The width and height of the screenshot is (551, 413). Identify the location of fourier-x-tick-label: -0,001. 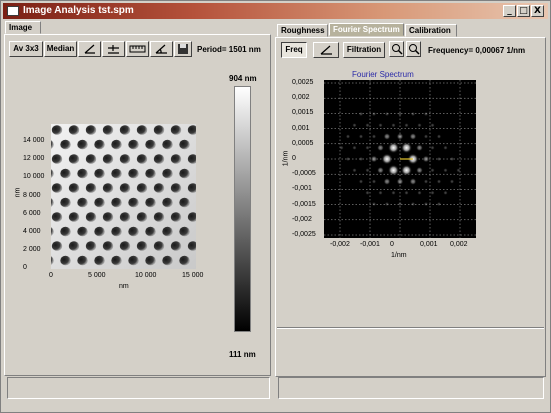
(370, 244).